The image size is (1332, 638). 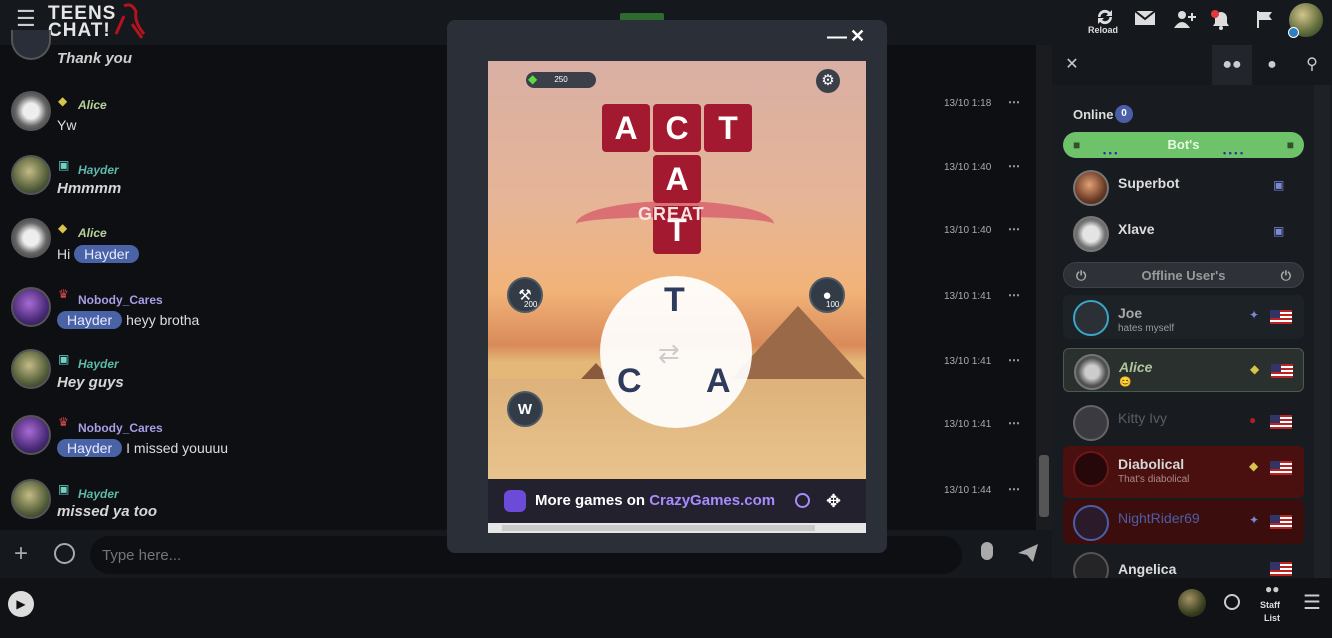 I want to click on offline-section-header: ⏻ Offline User's ⏻, so click(x=1183, y=275).